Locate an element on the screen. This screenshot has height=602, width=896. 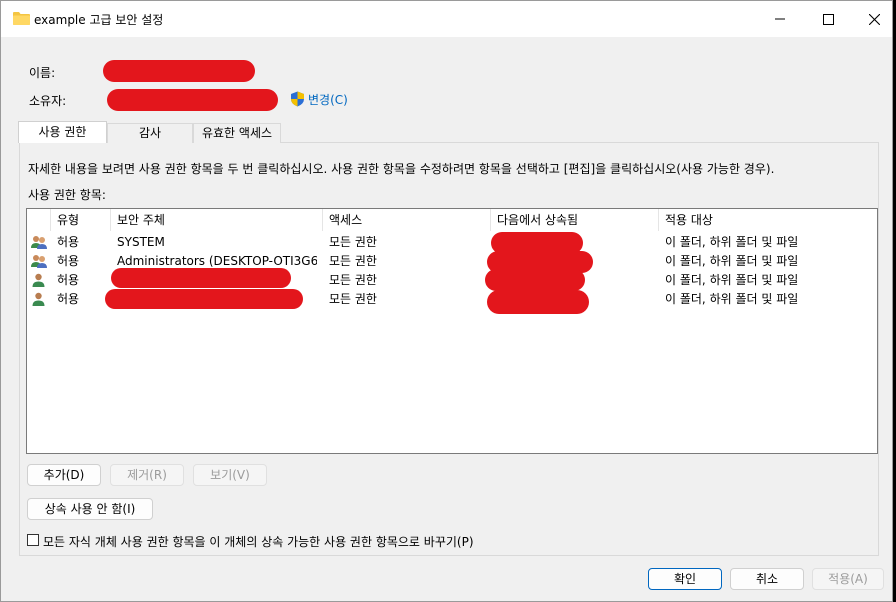
close-button is located at coordinates (873, 19).